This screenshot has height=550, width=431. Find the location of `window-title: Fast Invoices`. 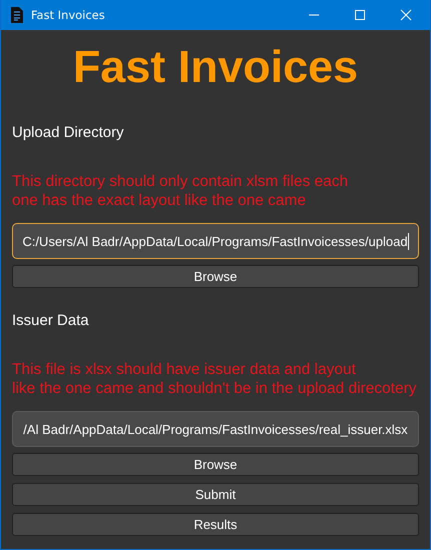

window-title: Fast Invoices is located at coordinates (68, 15).